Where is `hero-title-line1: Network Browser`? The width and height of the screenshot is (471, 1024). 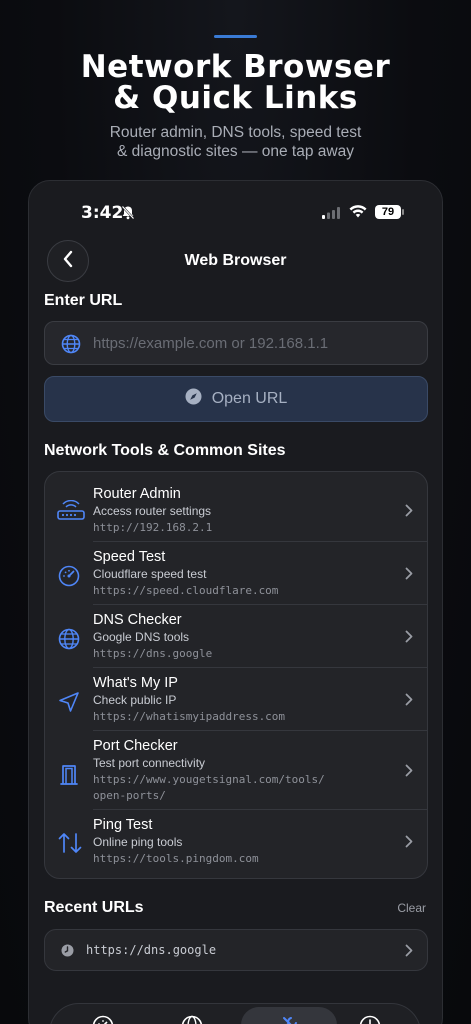
hero-title-line1: Network Browser is located at coordinates (235, 67).